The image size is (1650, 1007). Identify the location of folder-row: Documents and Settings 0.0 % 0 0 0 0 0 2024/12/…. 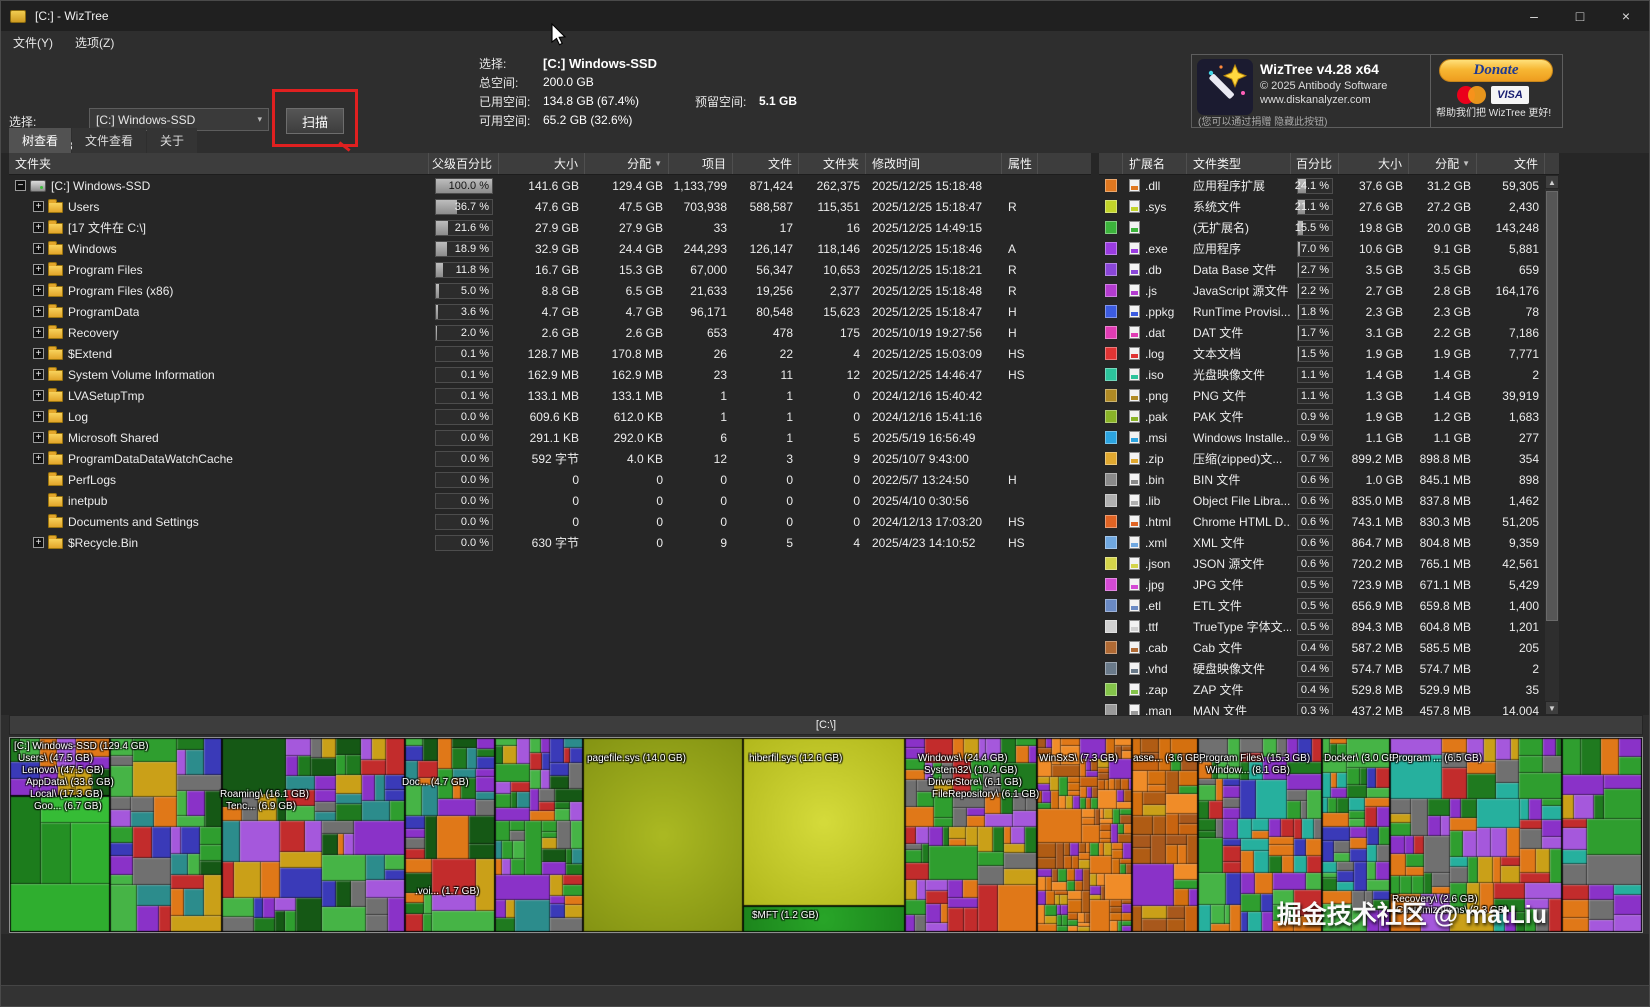
(550, 521).